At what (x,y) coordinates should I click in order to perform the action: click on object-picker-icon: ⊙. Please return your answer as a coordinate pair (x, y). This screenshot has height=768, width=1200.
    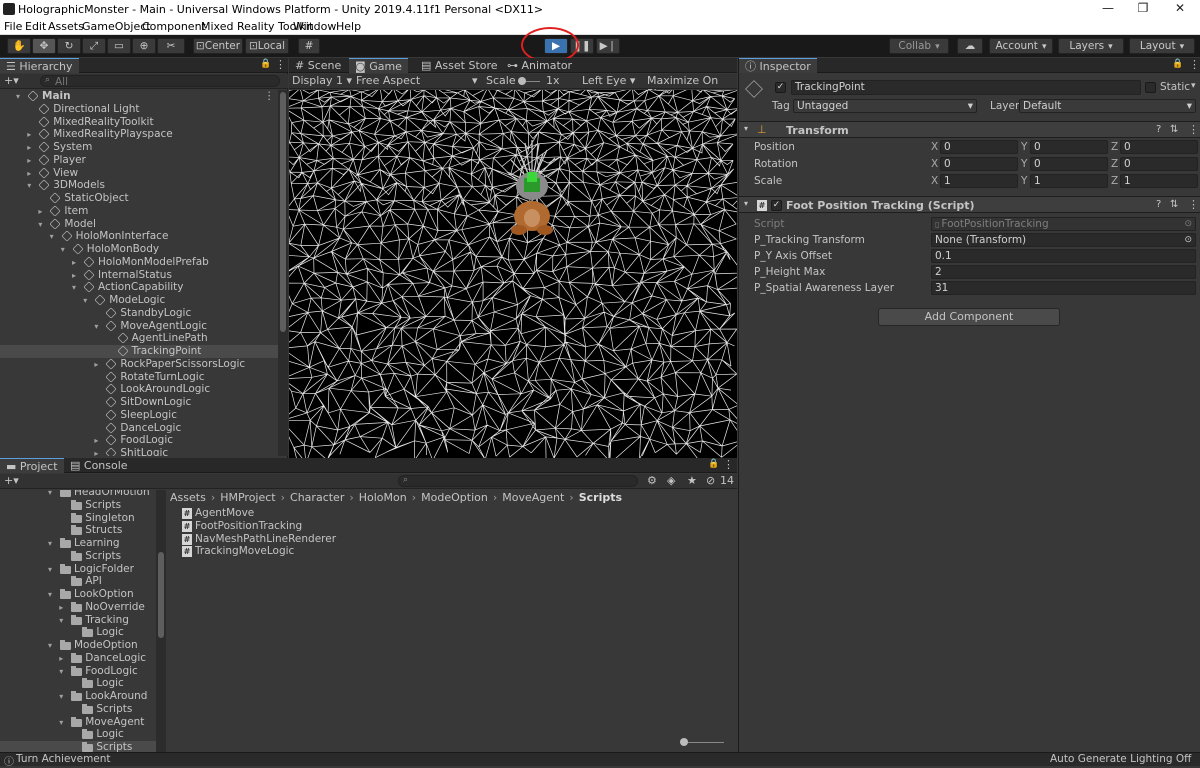
    Looking at the image, I should click on (1188, 224).